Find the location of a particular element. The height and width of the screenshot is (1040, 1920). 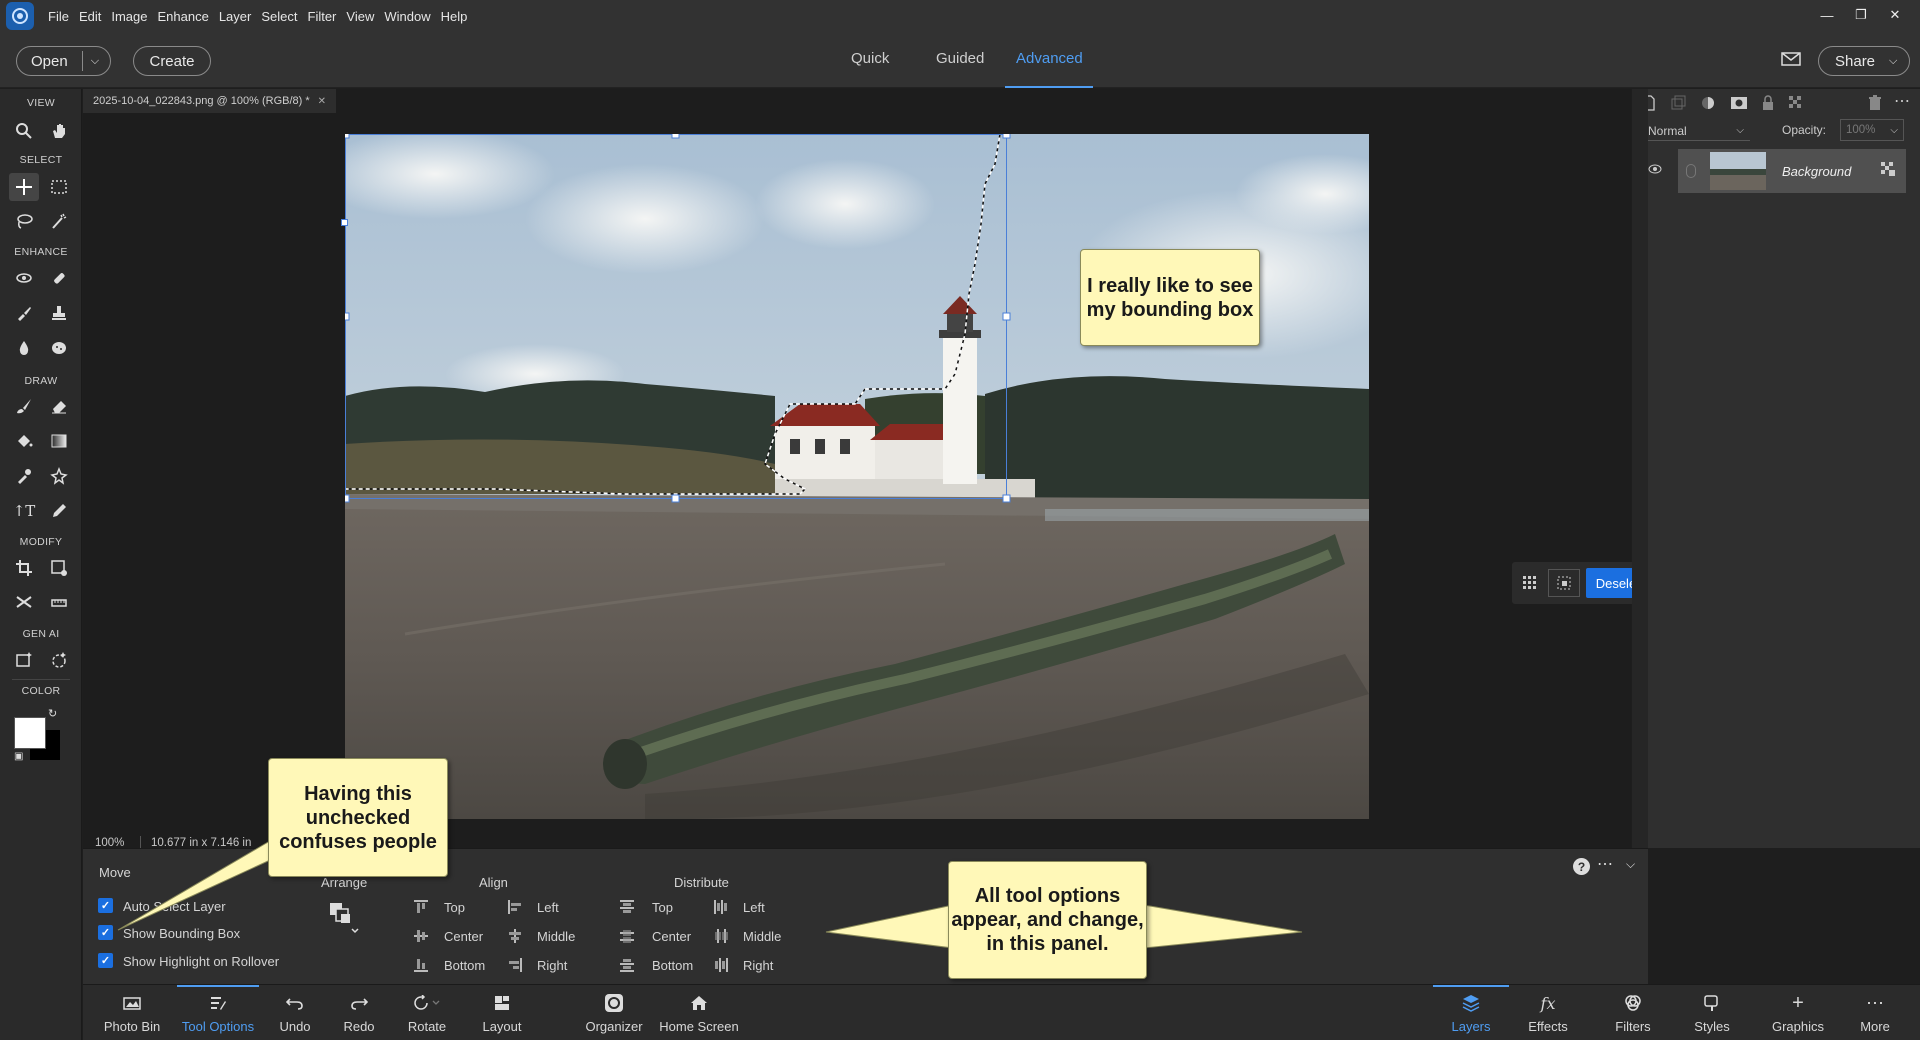

restore-icon: ❐ is located at coordinates (1861, 15).